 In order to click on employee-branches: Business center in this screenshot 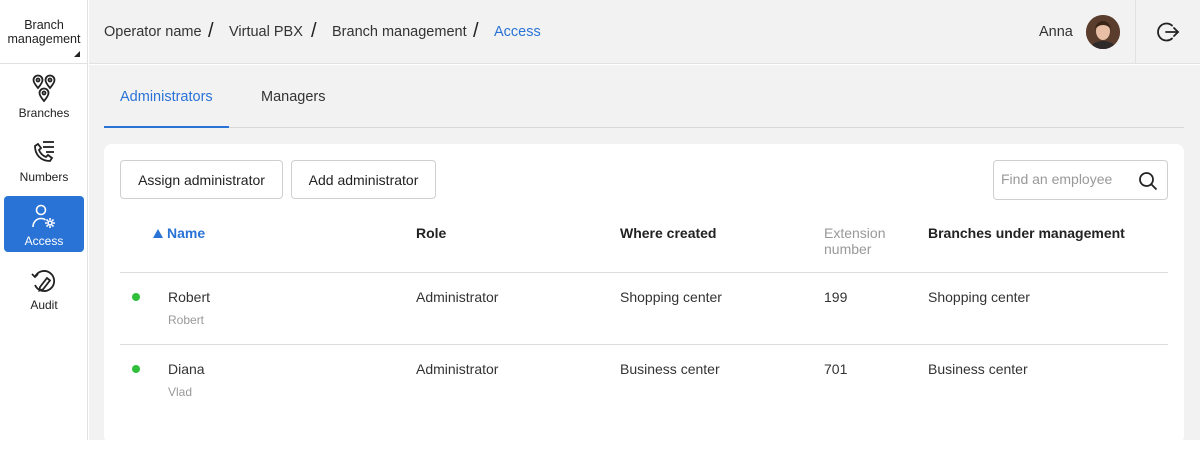, I will do `click(978, 369)`.